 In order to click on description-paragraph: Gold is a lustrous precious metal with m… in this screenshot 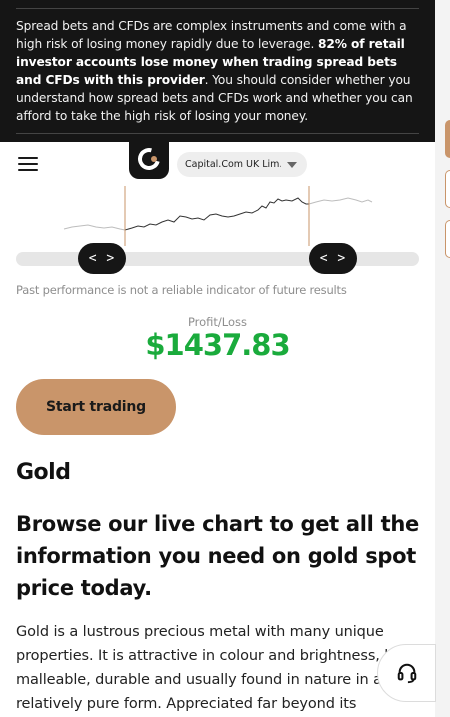, I will do `click(222, 668)`.